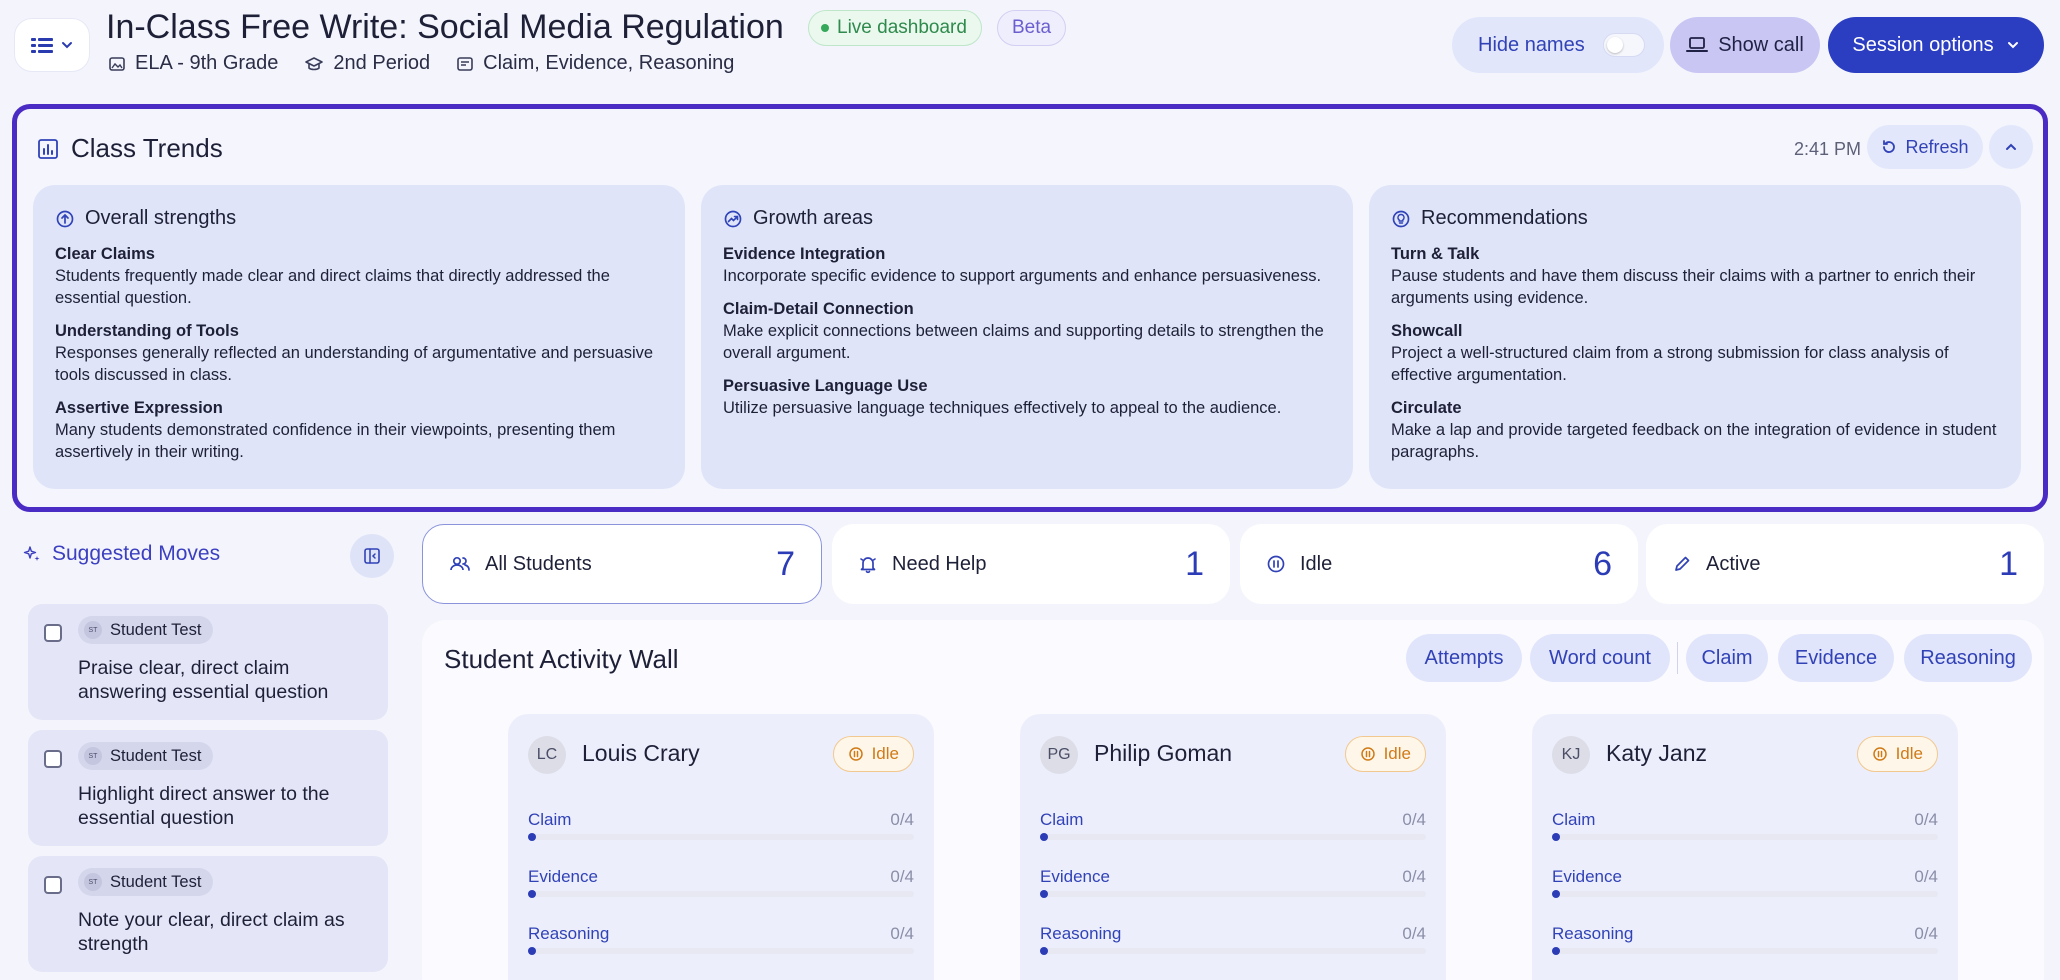  I want to click on meta-period-label: 2nd Period, so click(382, 63).